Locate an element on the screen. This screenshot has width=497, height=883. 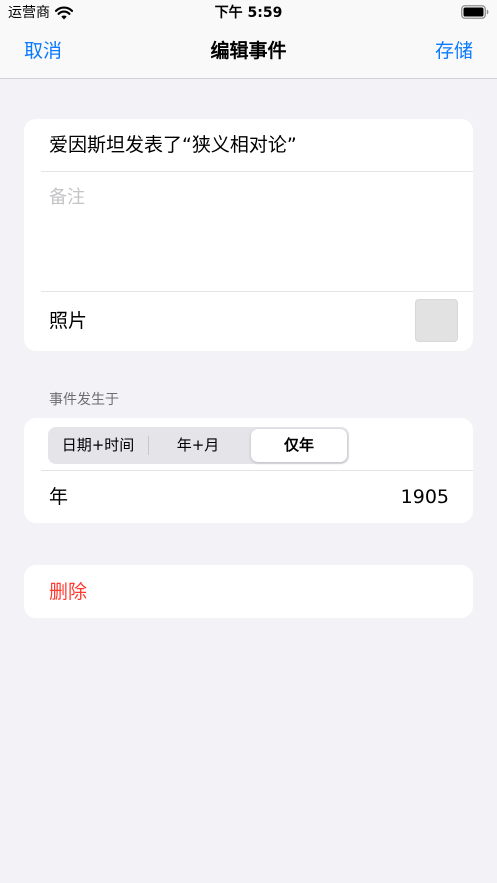
delete-label: 删除 is located at coordinates (68, 592).